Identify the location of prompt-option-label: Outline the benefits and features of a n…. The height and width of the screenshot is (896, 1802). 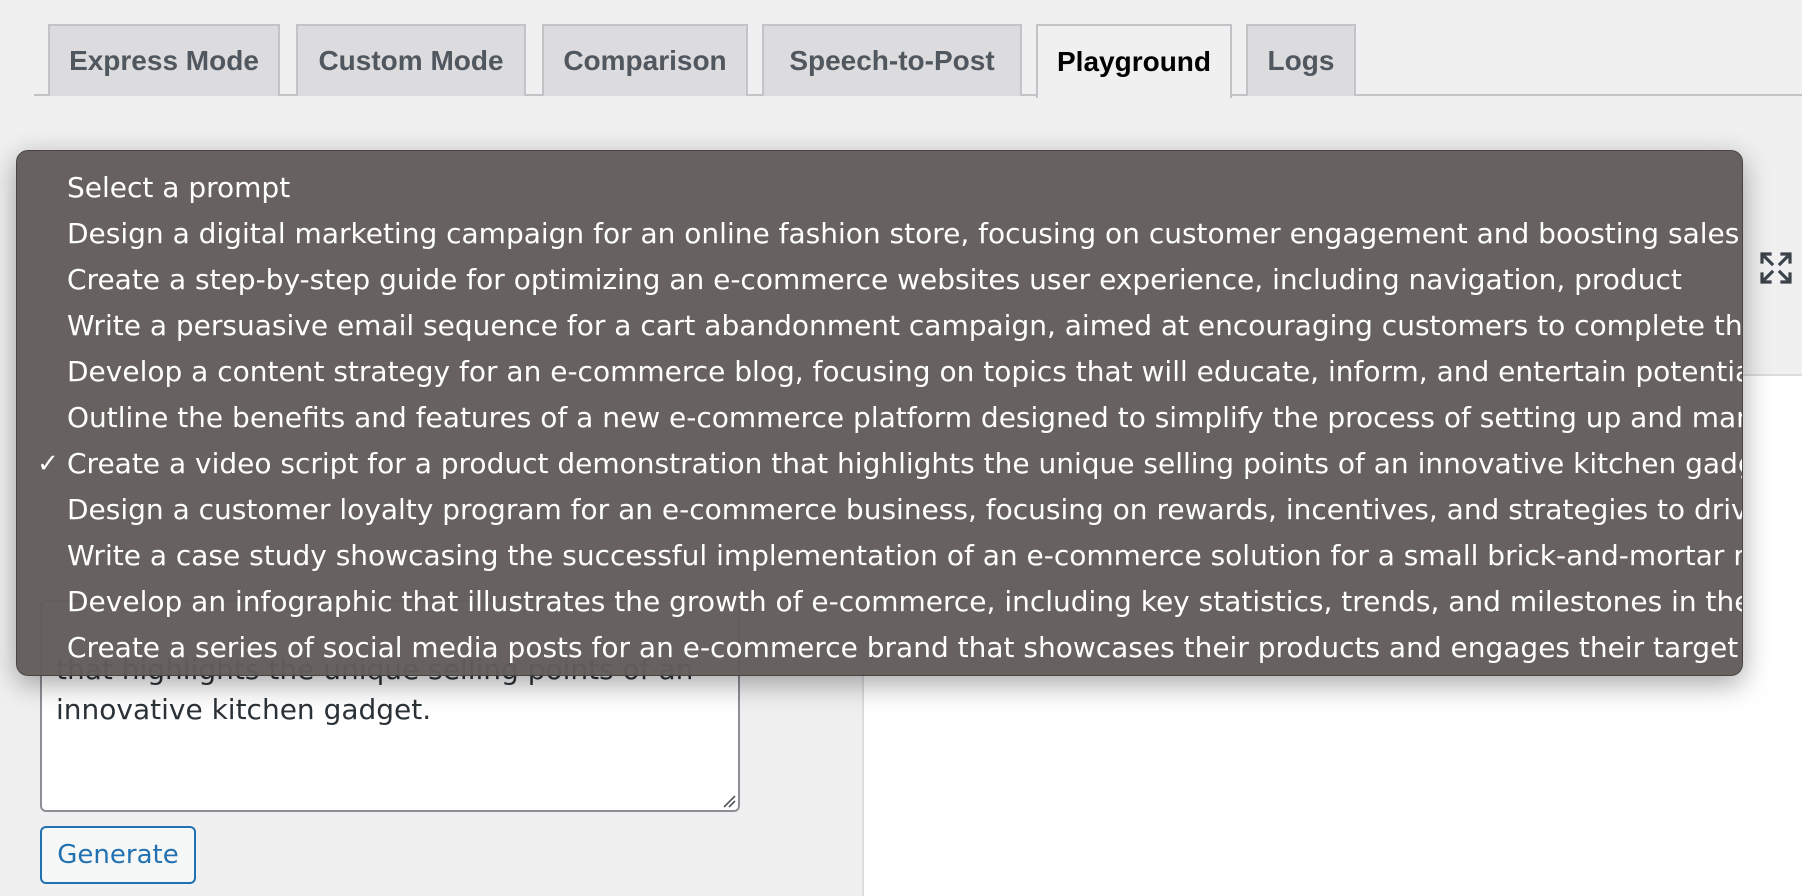
(904, 417).